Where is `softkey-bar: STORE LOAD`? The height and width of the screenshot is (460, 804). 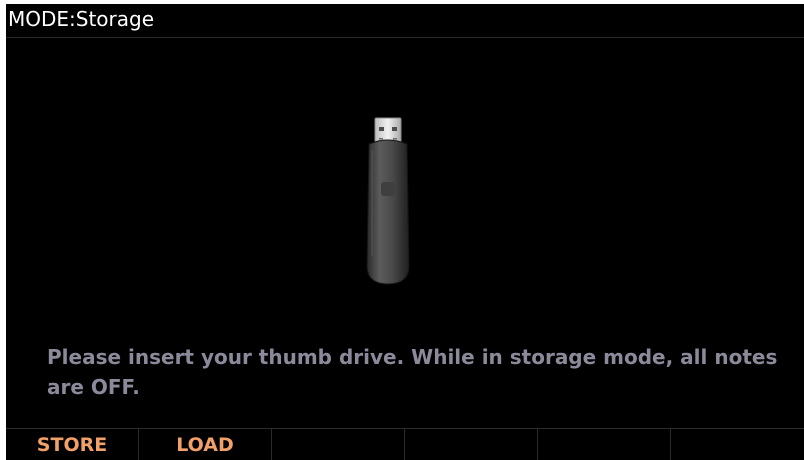
softkey-bar: STORE LOAD is located at coordinates (405, 444).